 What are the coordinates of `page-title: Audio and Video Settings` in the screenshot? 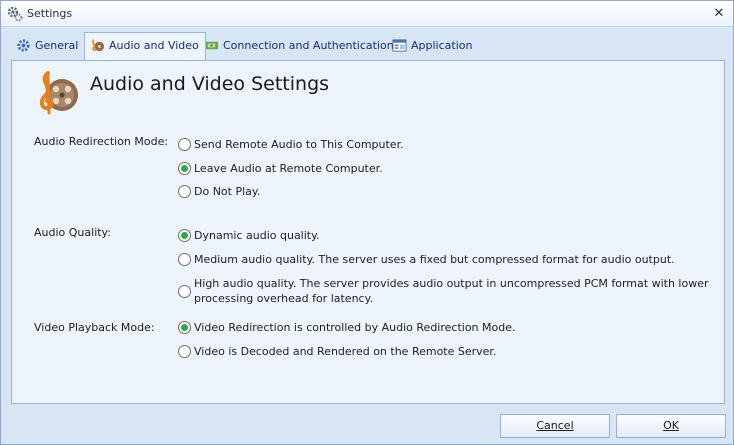 It's located at (210, 84).